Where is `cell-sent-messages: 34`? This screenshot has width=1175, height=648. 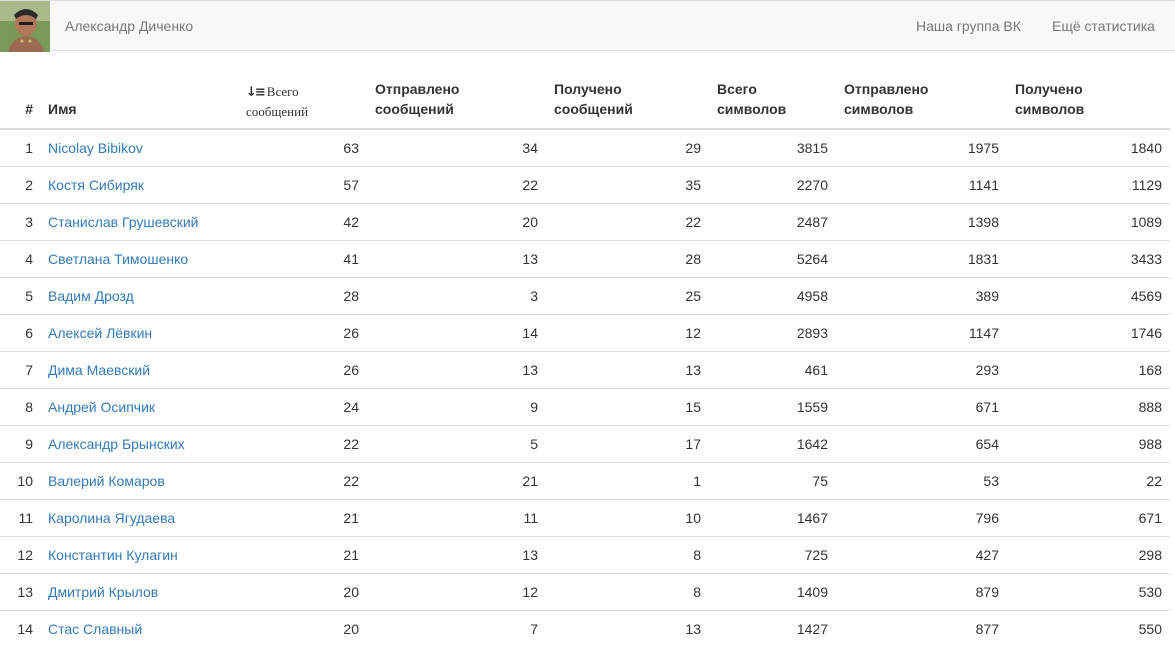
cell-sent-messages: 34 is located at coordinates (456, 147).